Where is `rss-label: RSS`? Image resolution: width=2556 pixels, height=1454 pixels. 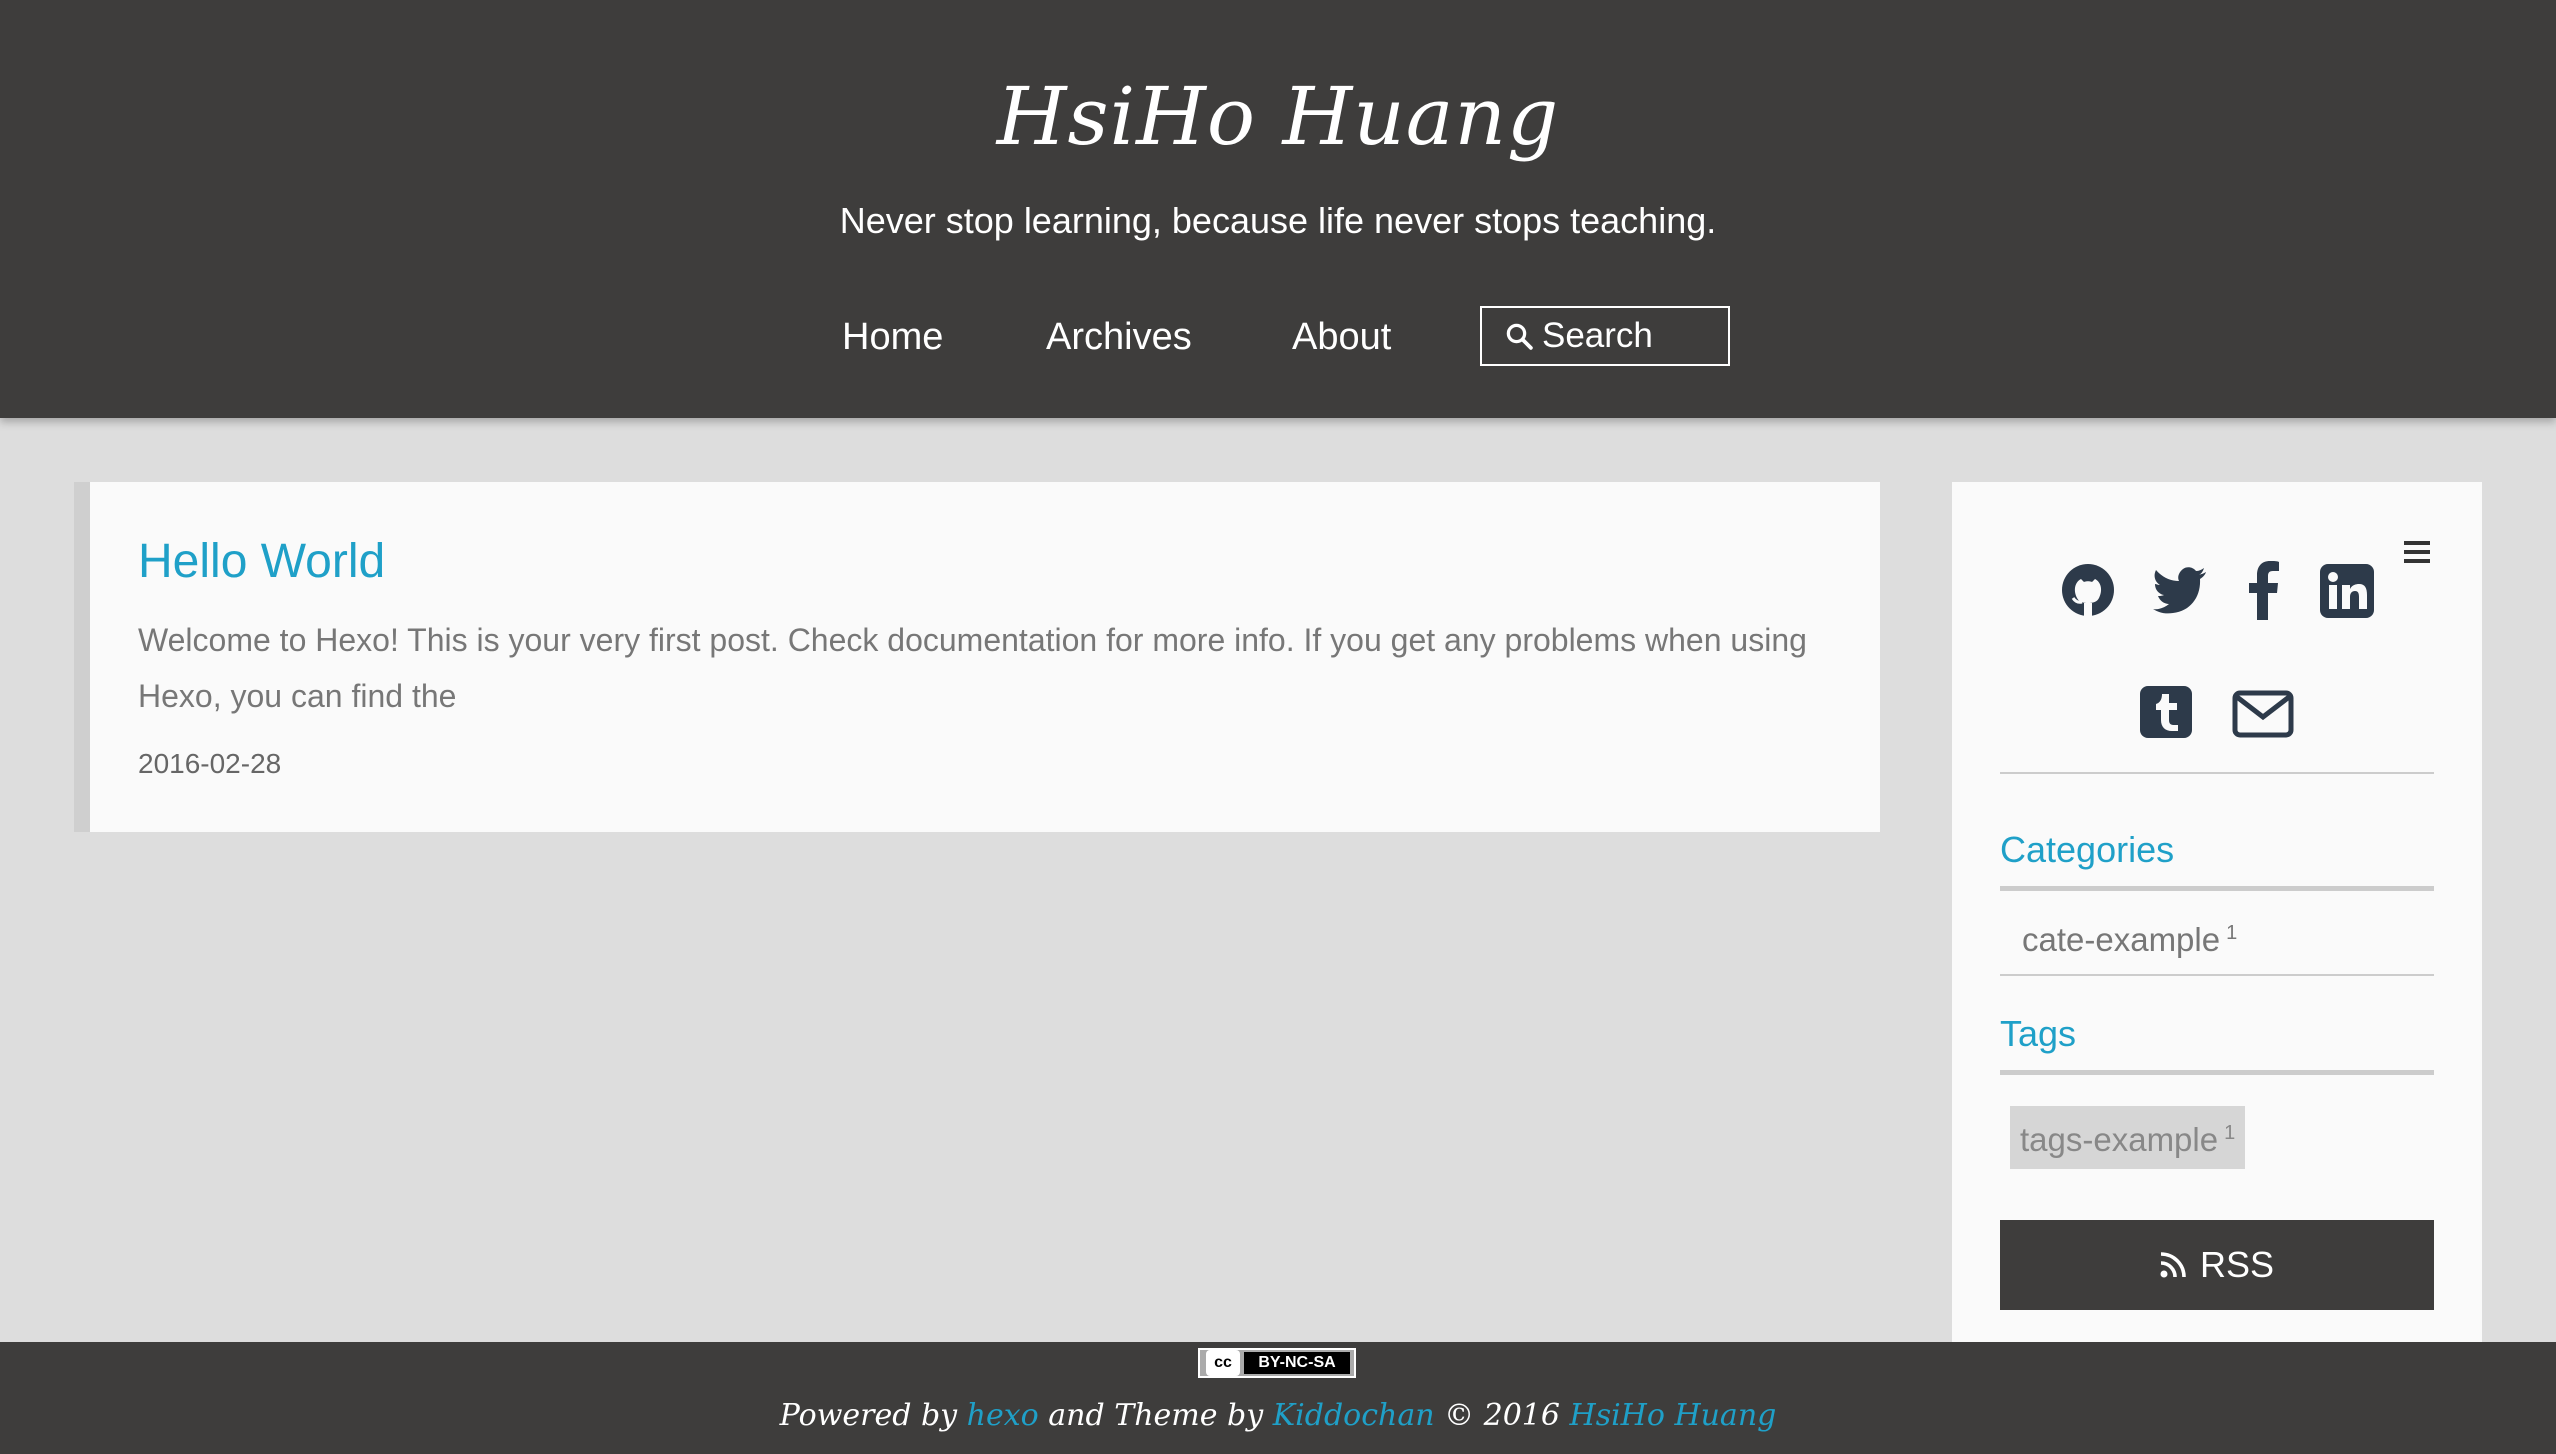
rss-label: RSS is located at coordinates (2237, 1264).